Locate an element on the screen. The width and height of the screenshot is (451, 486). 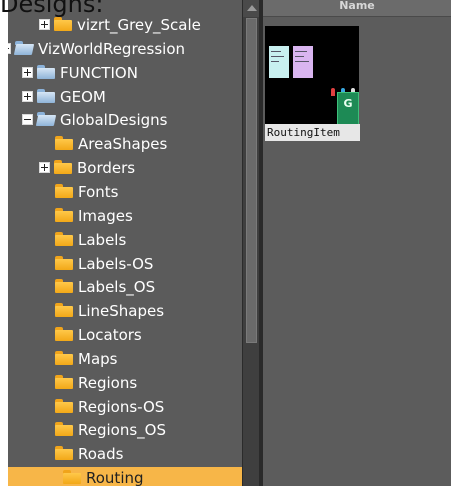
tree-item-label: Labels_OS is located at coordinates (117, 287).